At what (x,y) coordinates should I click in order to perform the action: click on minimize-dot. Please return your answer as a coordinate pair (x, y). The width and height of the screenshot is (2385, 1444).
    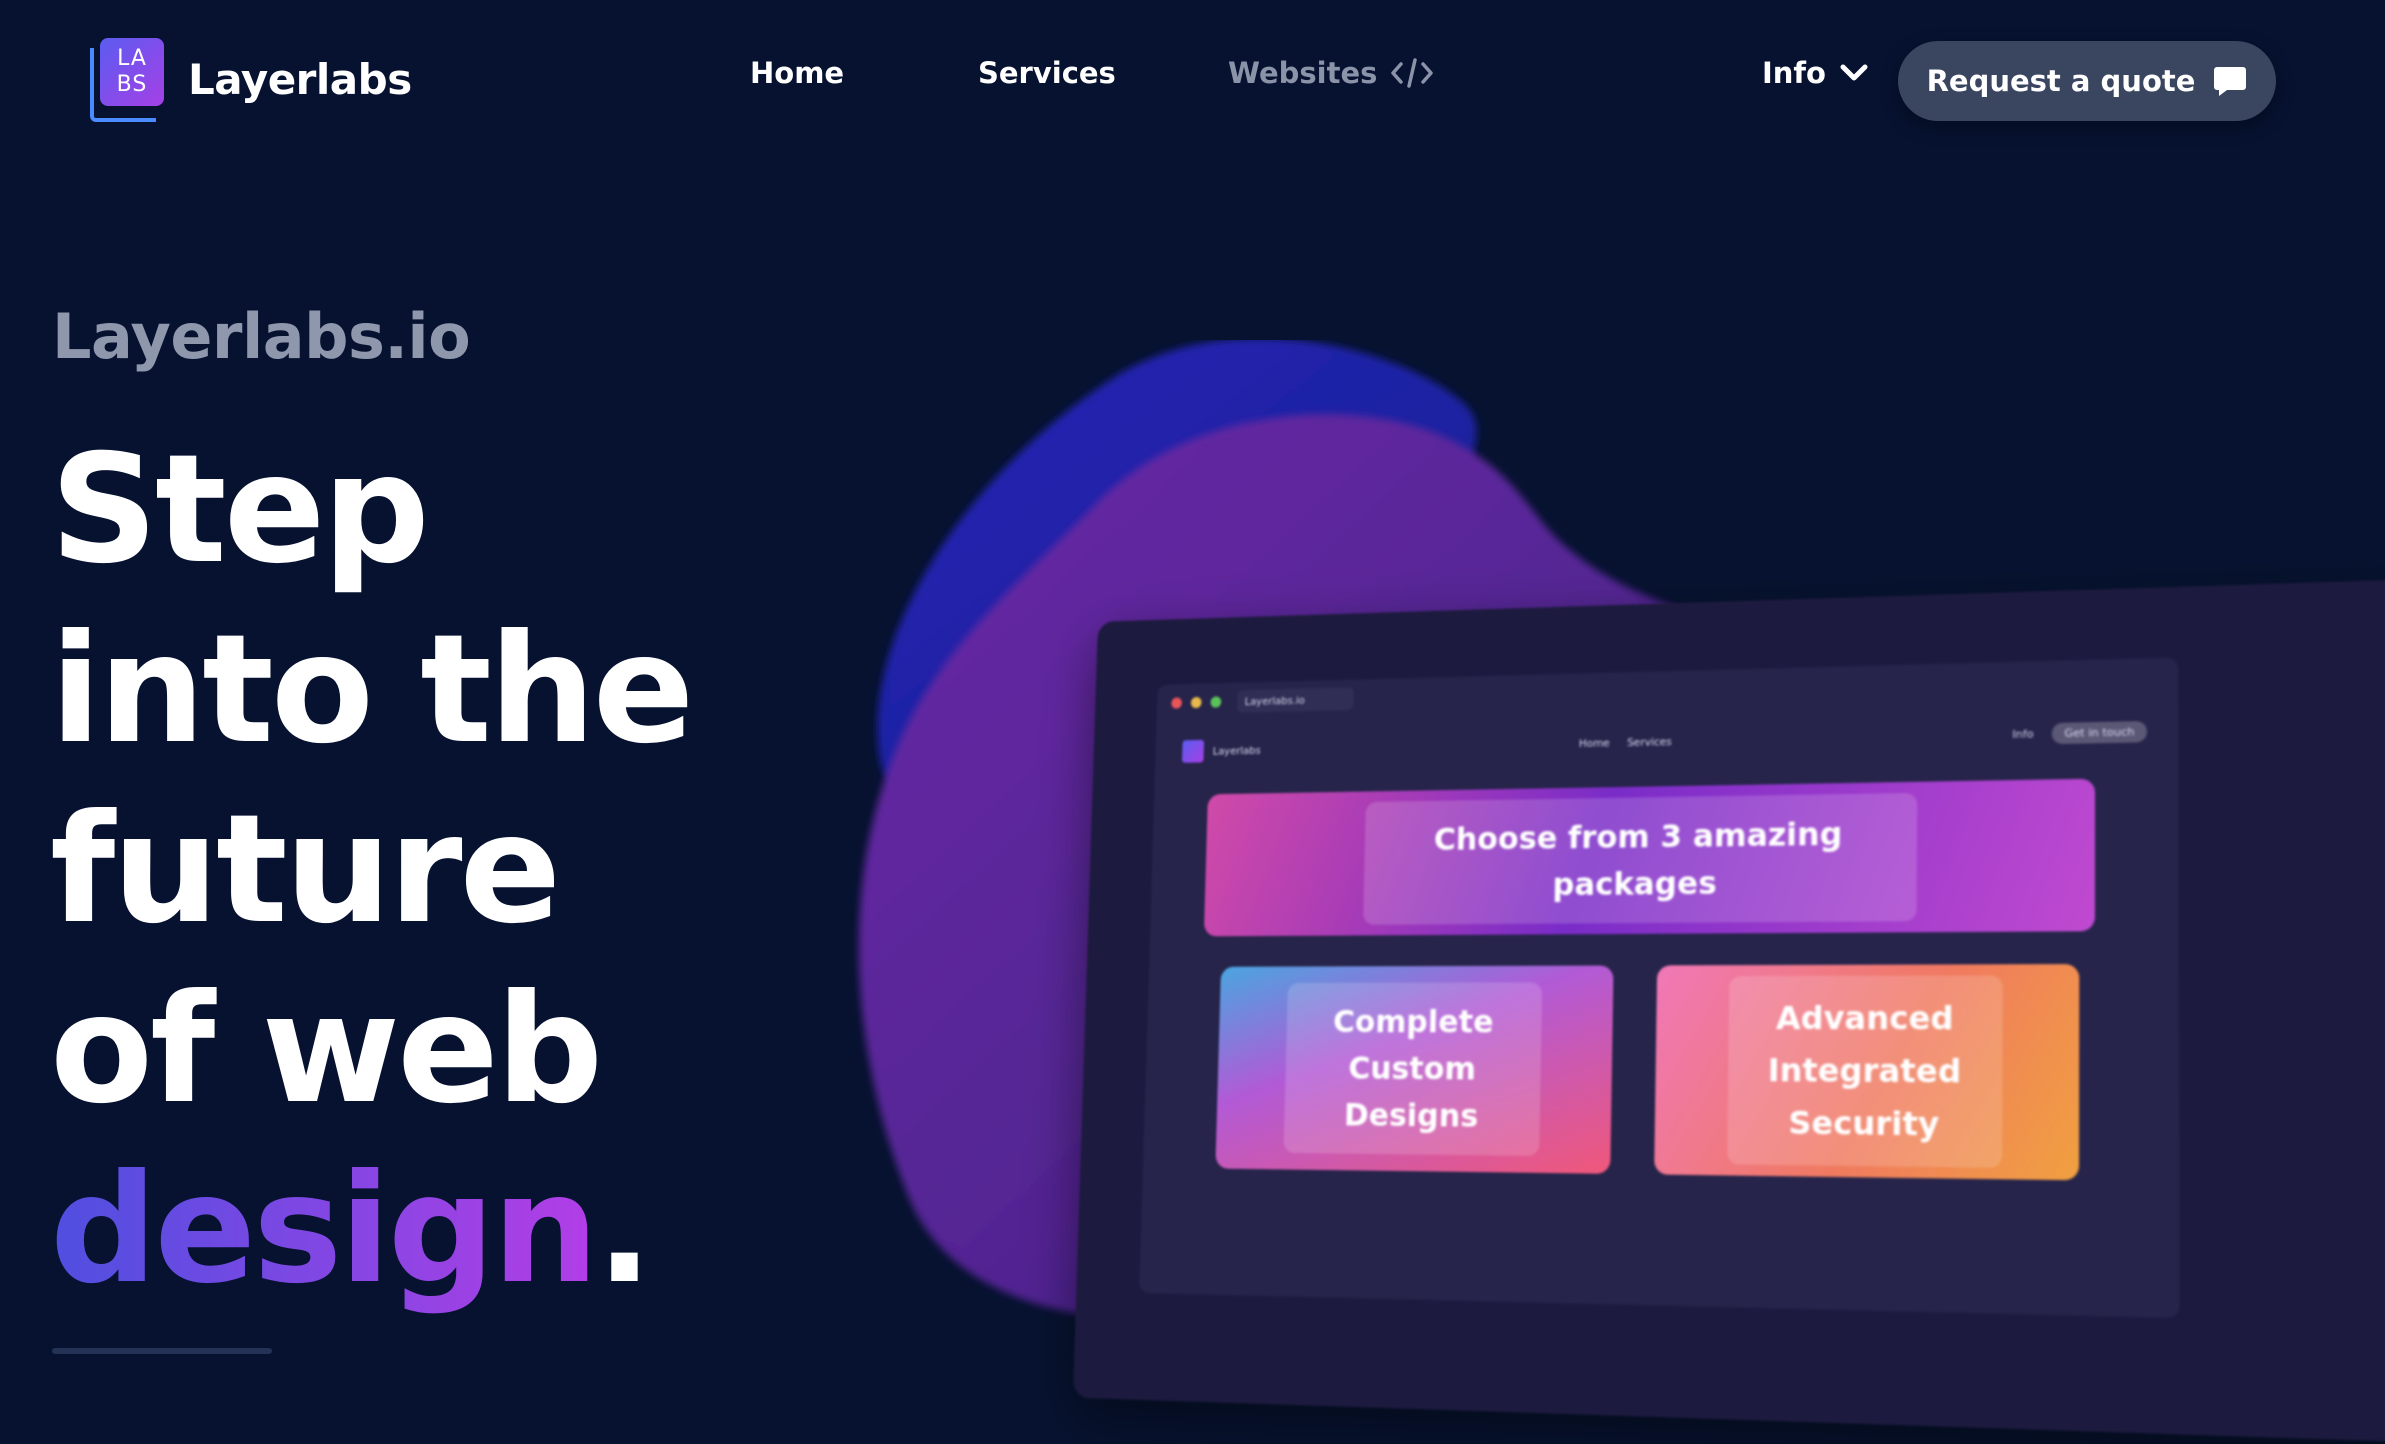
    Looking at the image, I should click on (1196, 702).